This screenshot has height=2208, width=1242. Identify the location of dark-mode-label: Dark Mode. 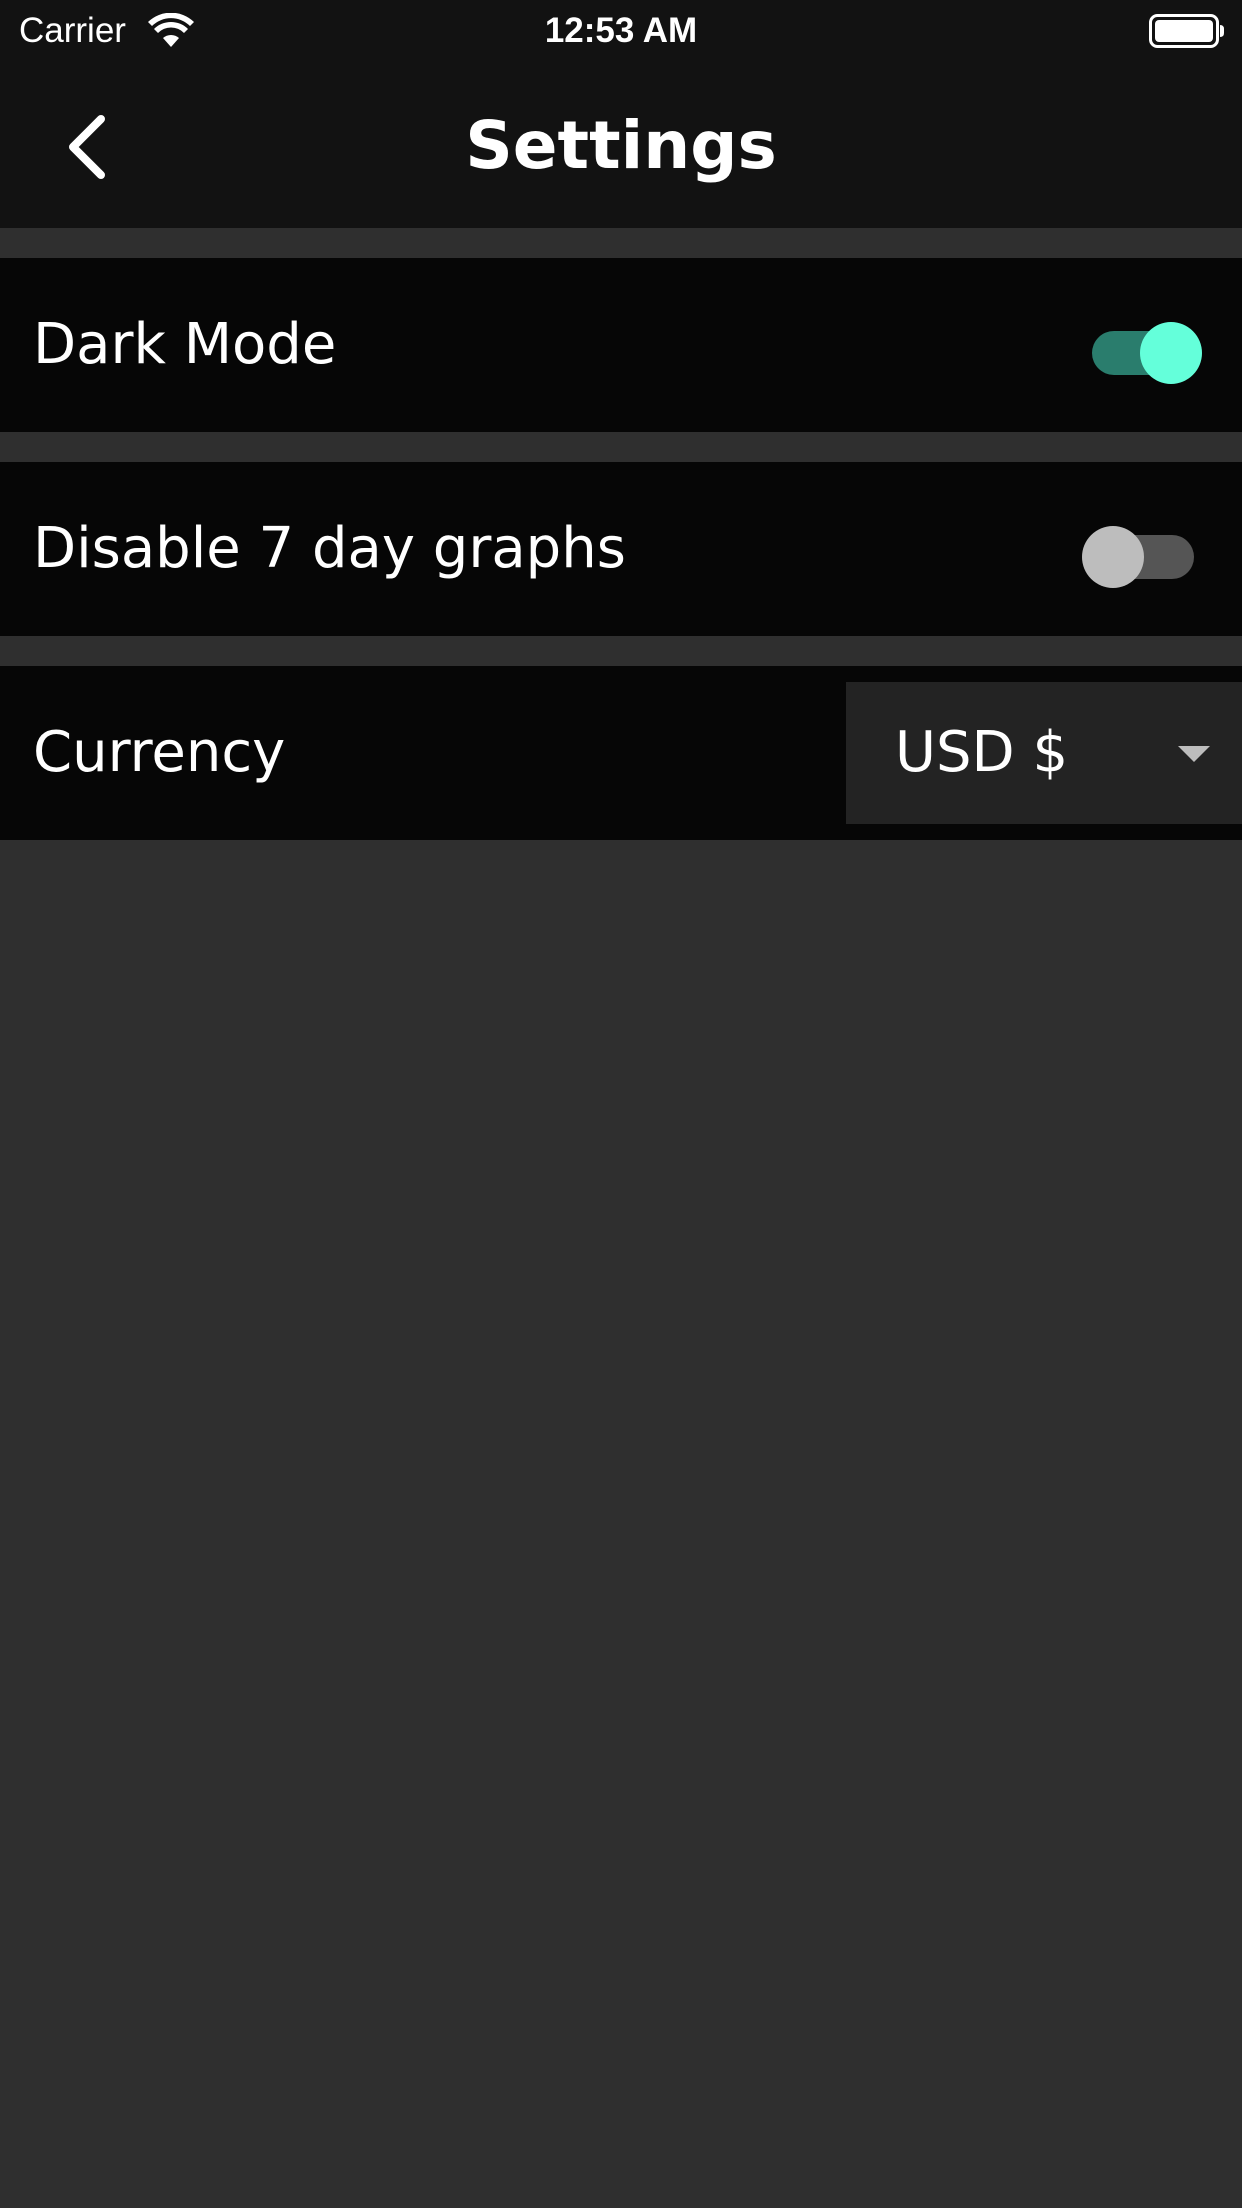
(185, 344).